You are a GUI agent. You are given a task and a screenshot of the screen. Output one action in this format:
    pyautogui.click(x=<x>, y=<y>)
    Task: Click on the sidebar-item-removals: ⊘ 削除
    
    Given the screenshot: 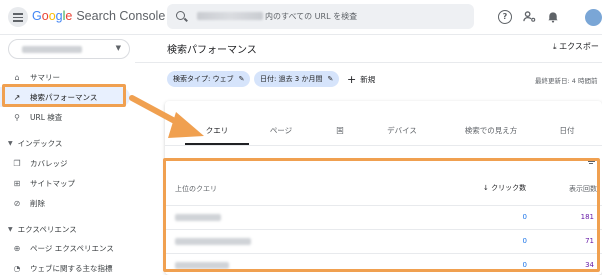 What is the action you would take?
    pyautogui.click(x=65, y=203)
    